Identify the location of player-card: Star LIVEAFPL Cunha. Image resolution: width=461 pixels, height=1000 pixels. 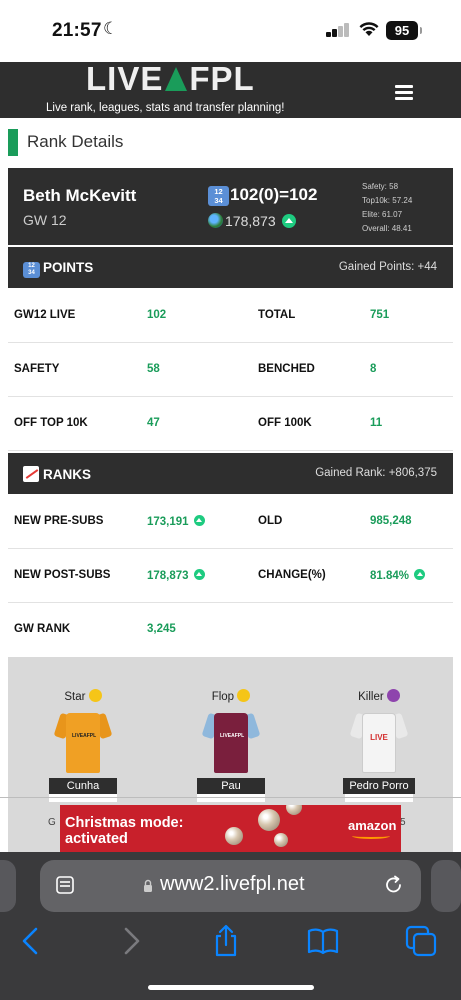
(83, 745).